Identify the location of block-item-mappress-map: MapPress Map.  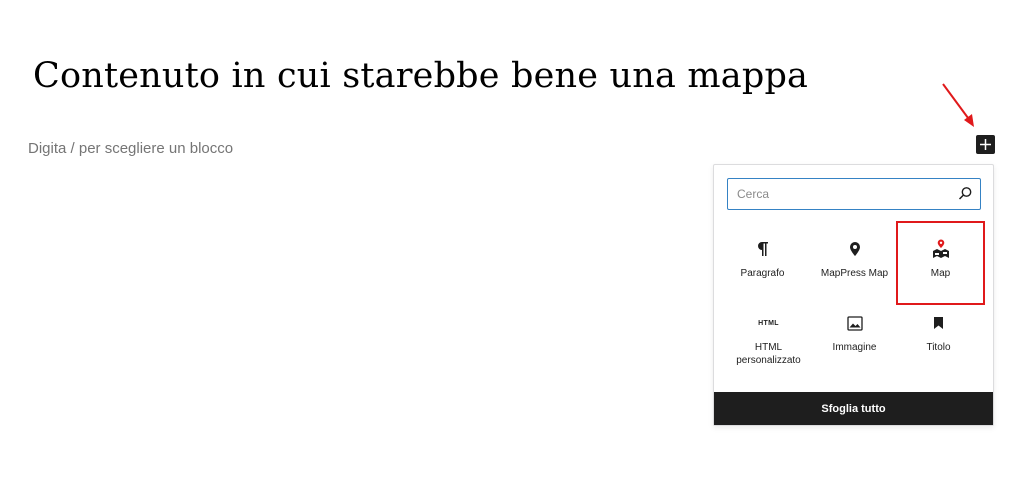
(854, 263).